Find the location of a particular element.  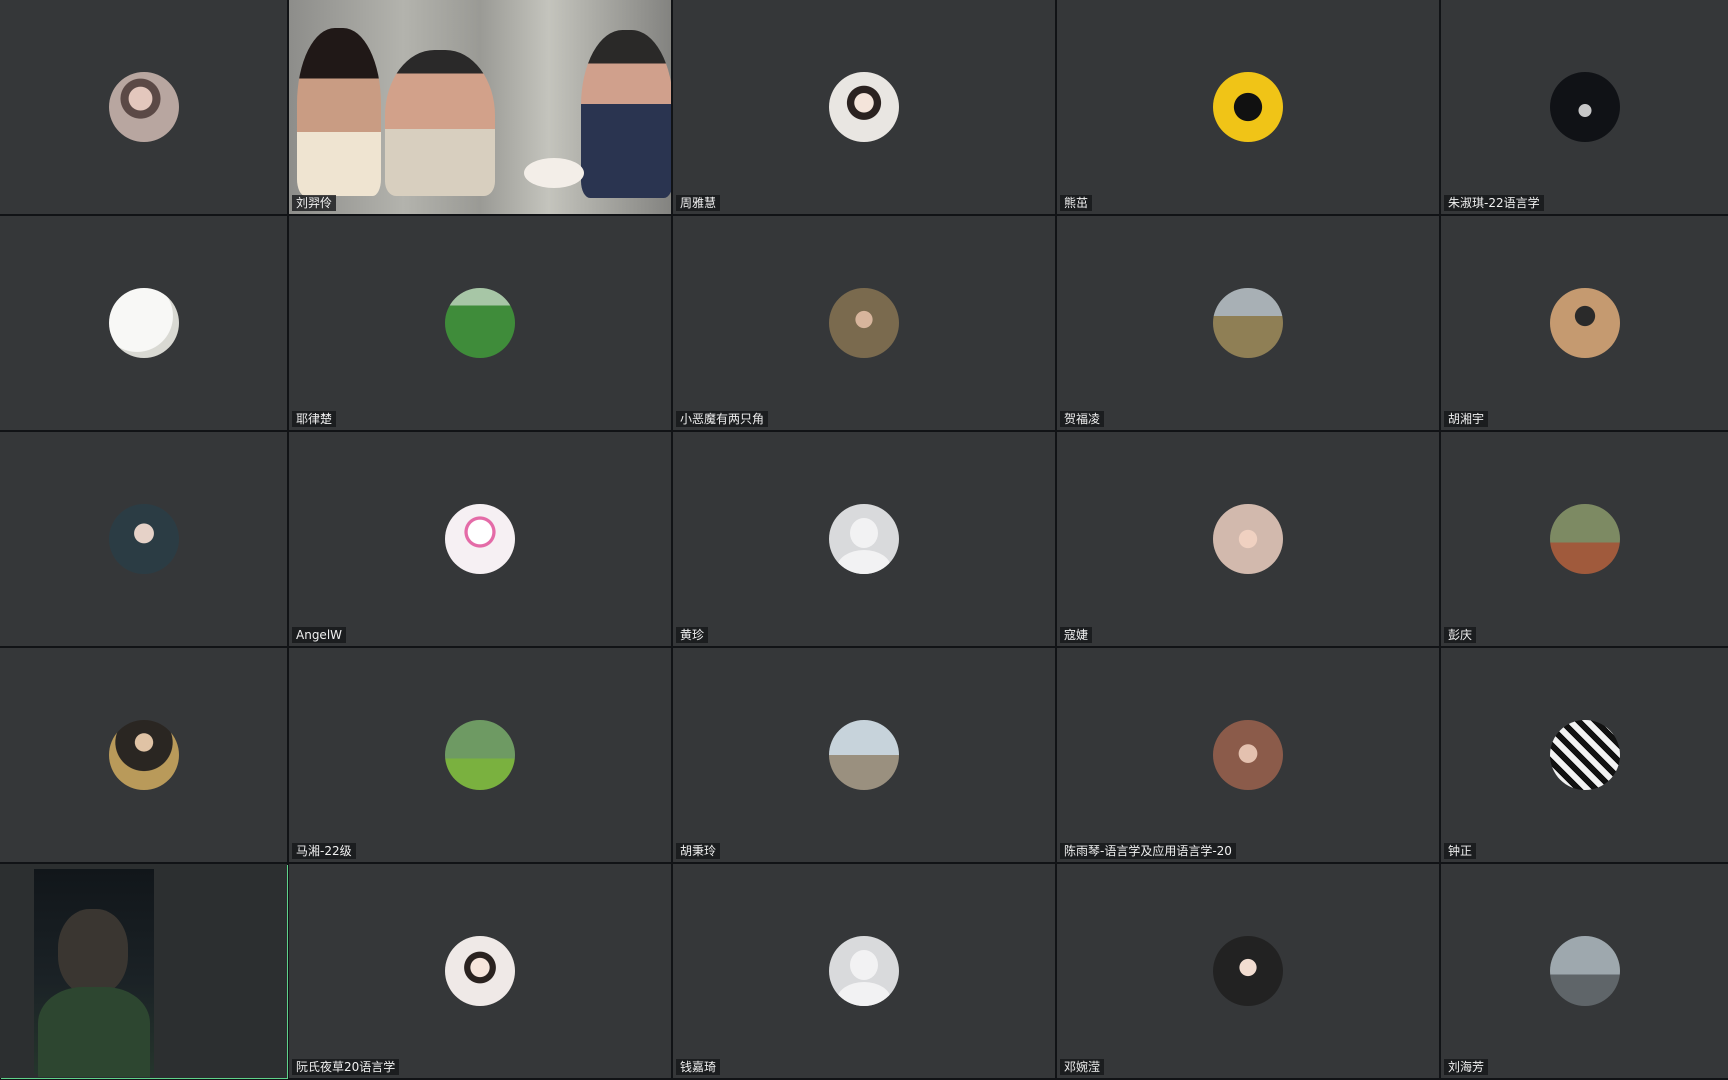

participant-name: 熊茁 is located at coordinates (1076, 203).